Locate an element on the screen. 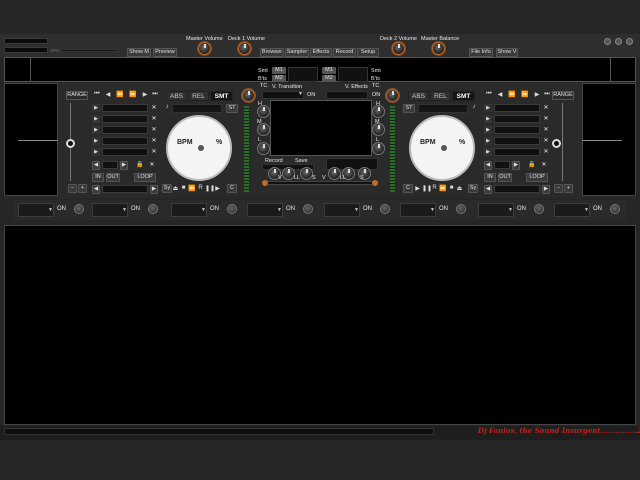 The image size is (640, 480). crossfader-track is located at coordinates (321, 183).